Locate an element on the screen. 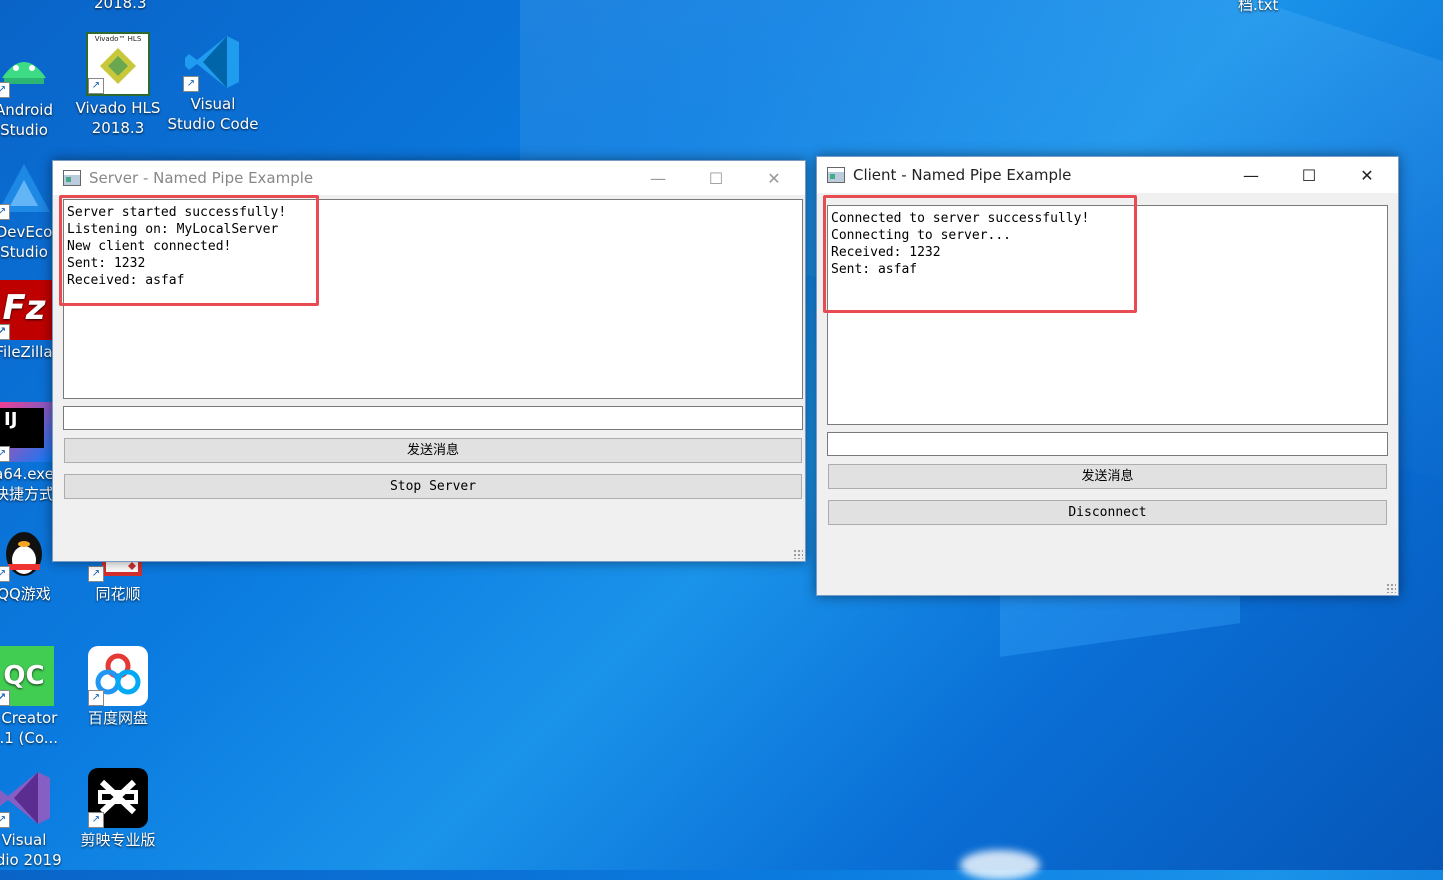  desktop-icon-vivado-hls: Vivado™ HLS ↗ Vivado HLS 2018.3 is located at coordinates (118, 85).